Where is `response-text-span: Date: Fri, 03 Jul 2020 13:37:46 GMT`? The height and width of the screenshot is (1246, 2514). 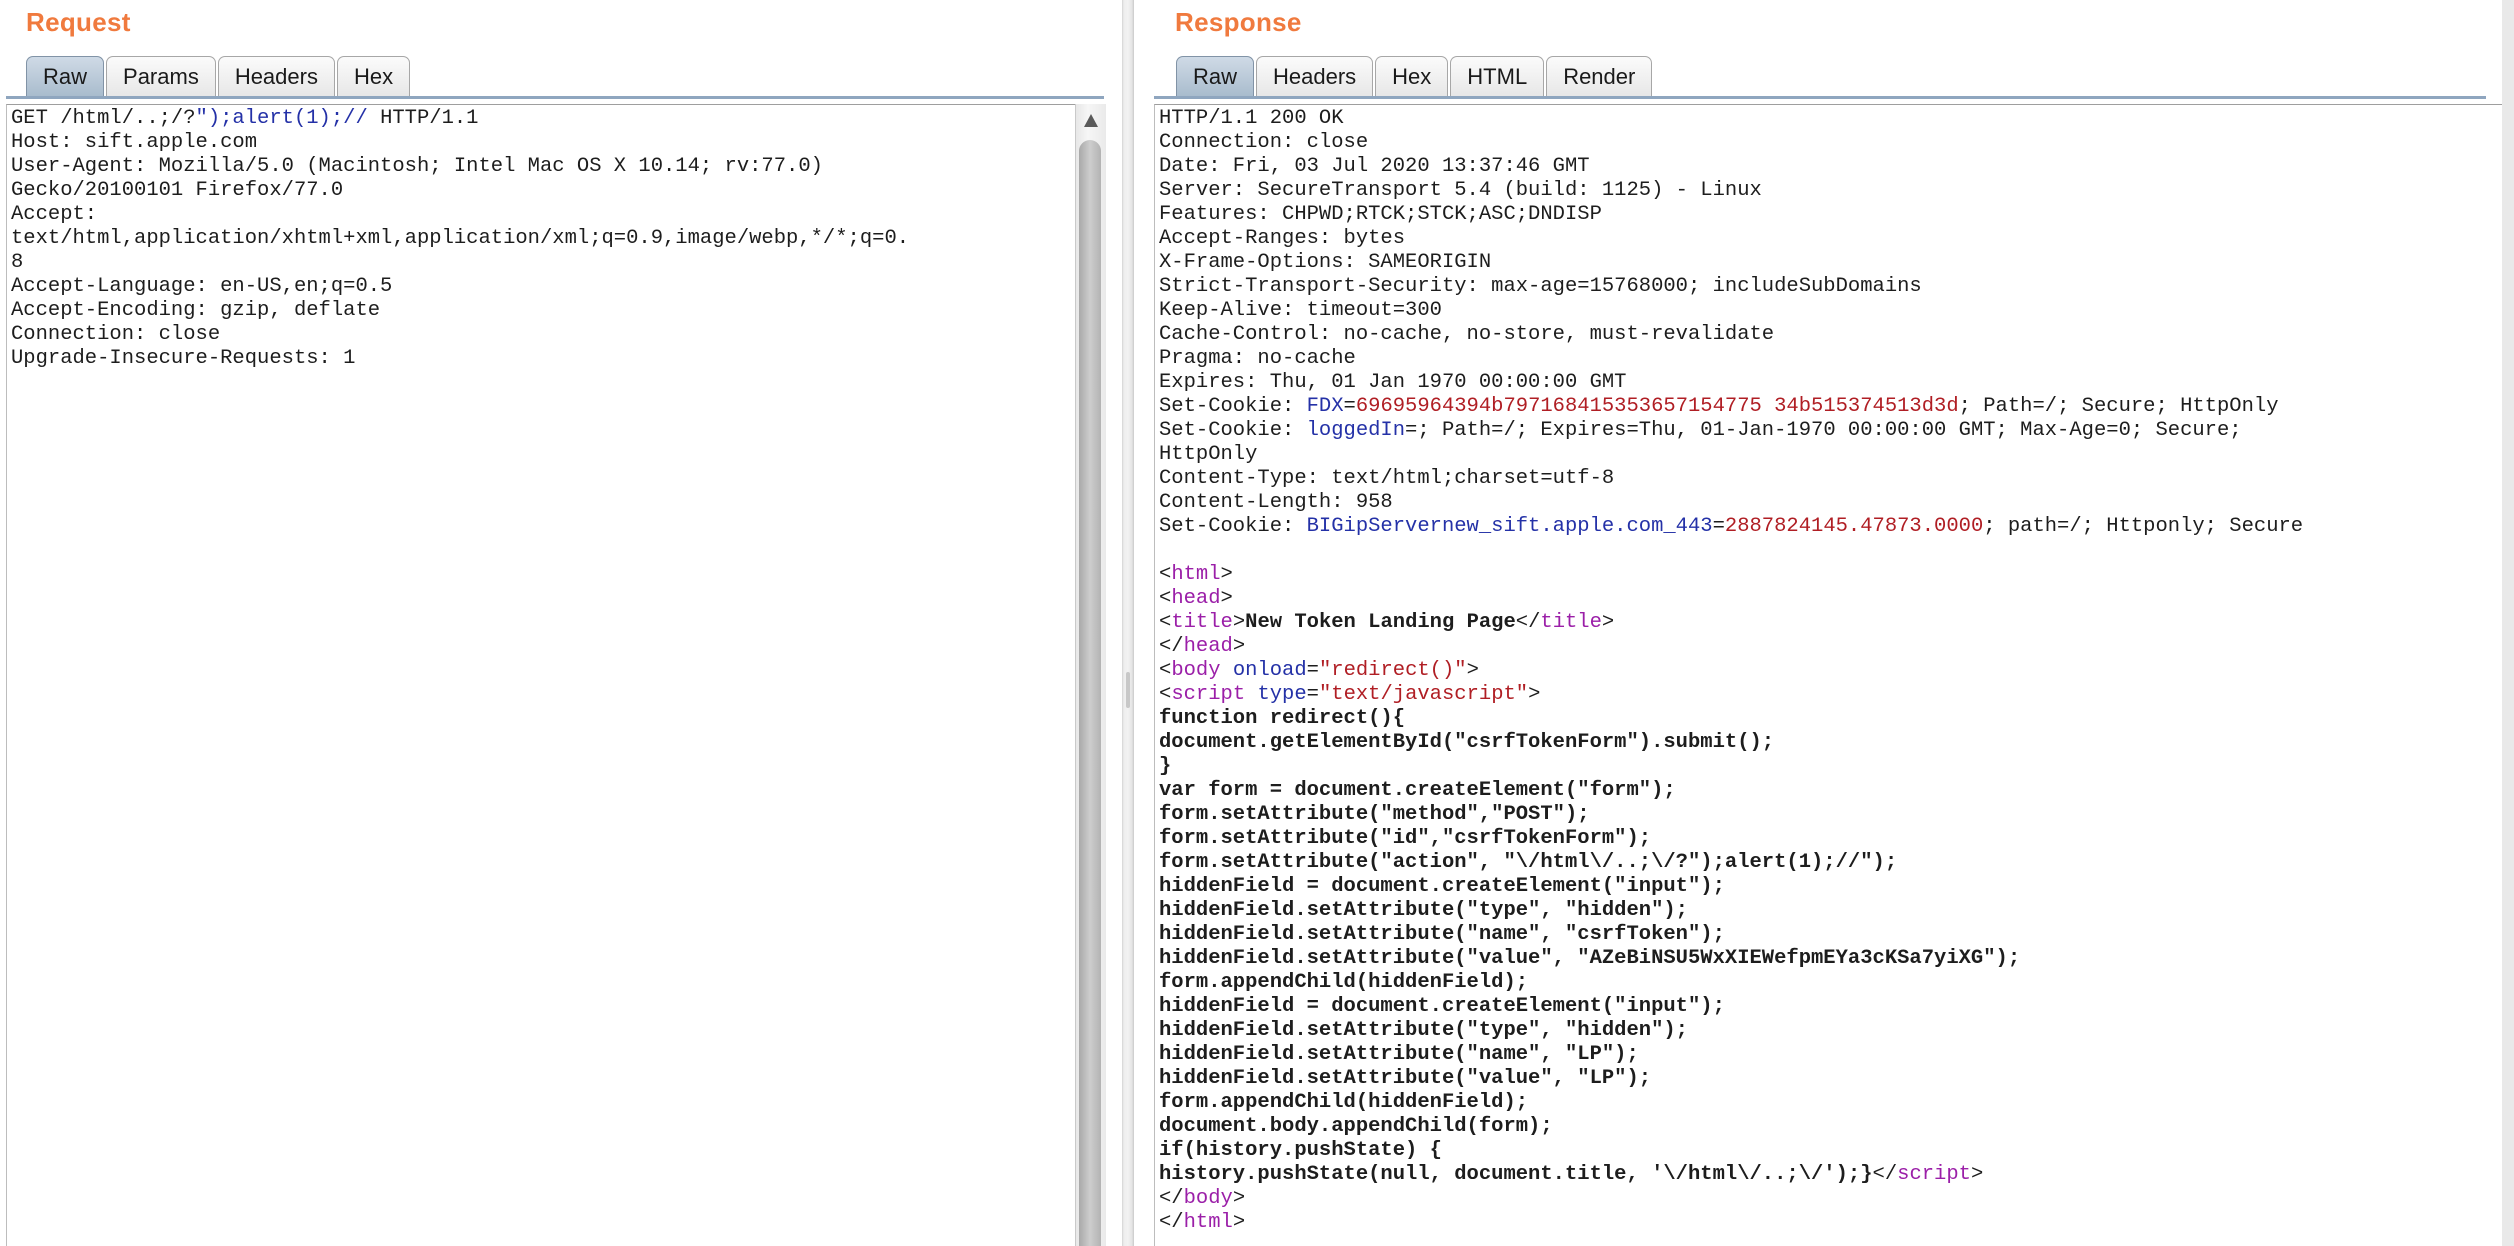
response-text-span: Date: Fri, 03 Jul 2020 13:37:46 GMT is located at coordinates (1374, 166).